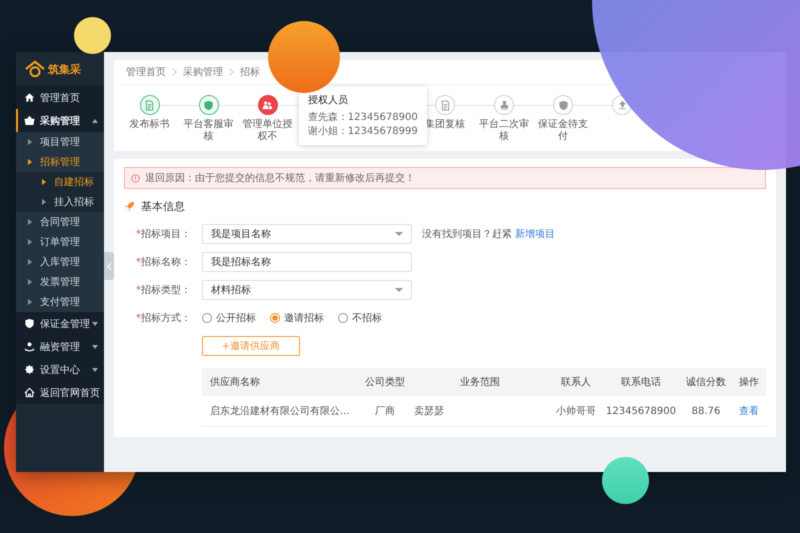  What do you see at coordinates (163, 290) in the screenshot?
I see `field-label: *招标类型：` at bounding box center [163, 290].